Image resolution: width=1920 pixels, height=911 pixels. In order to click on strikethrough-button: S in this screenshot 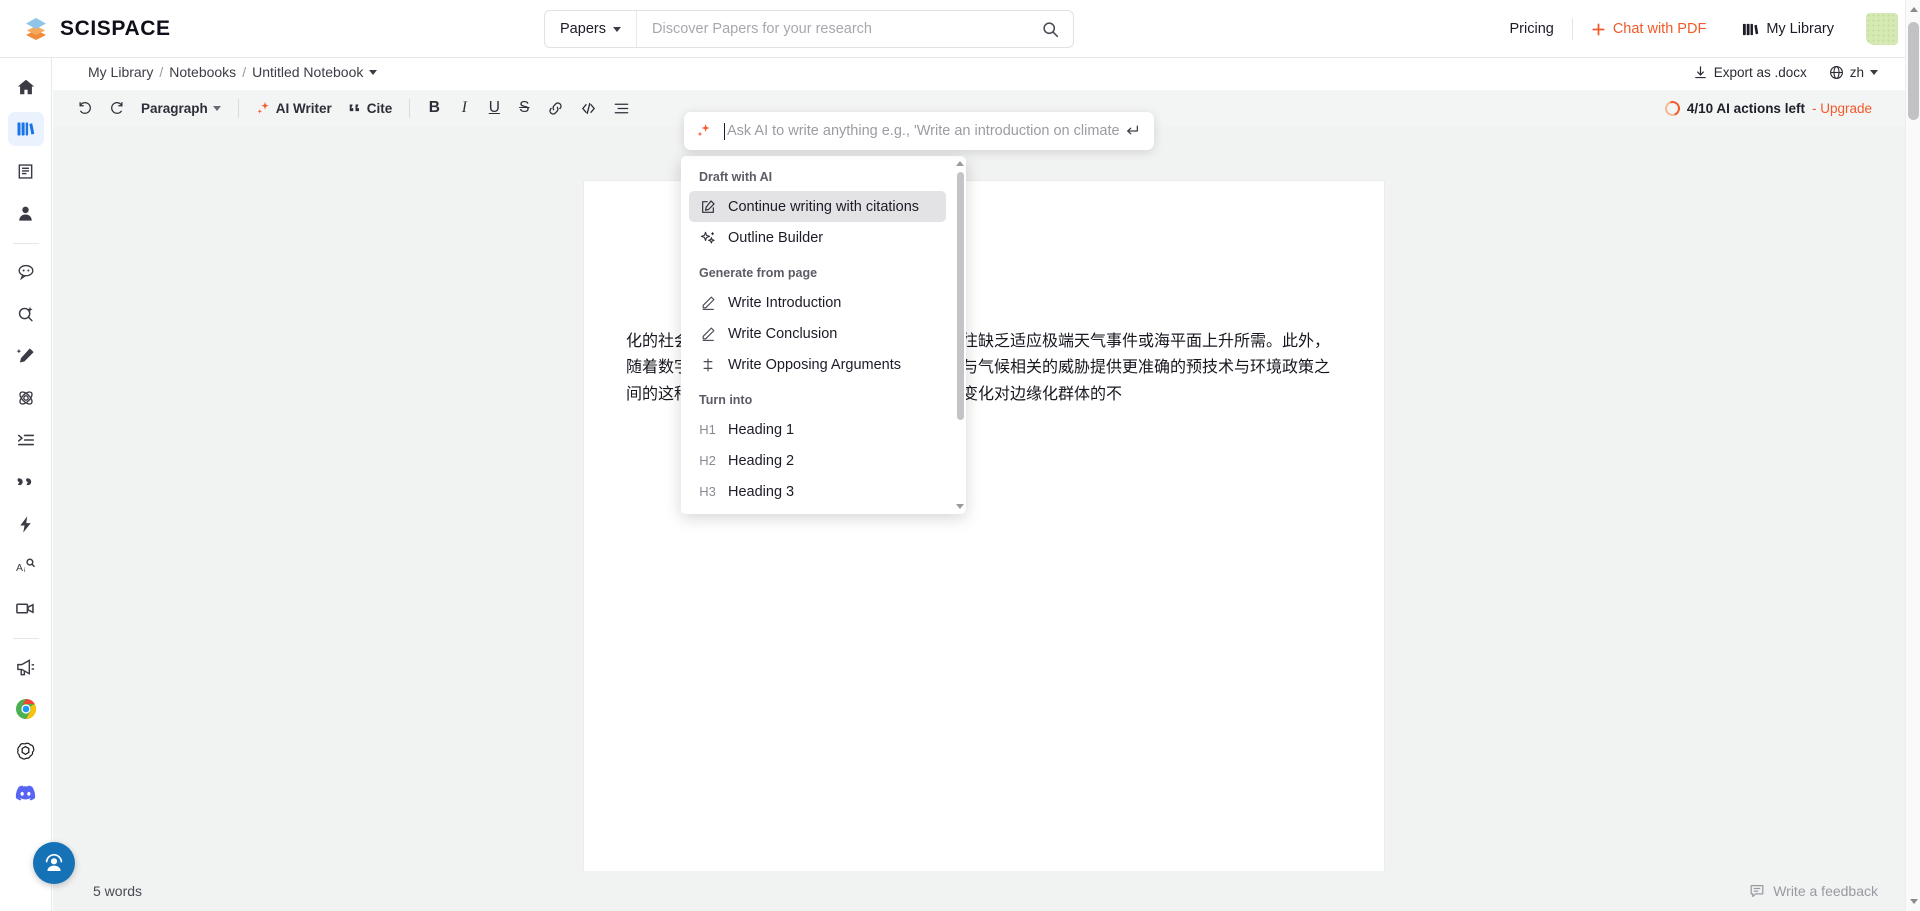, I will do `click(524, 108)`.